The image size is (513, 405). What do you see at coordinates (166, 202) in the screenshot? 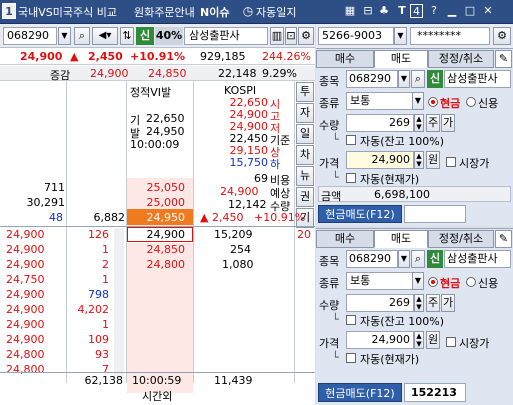
I see `ask-price: 25,000` at bounding box center [166, 202].